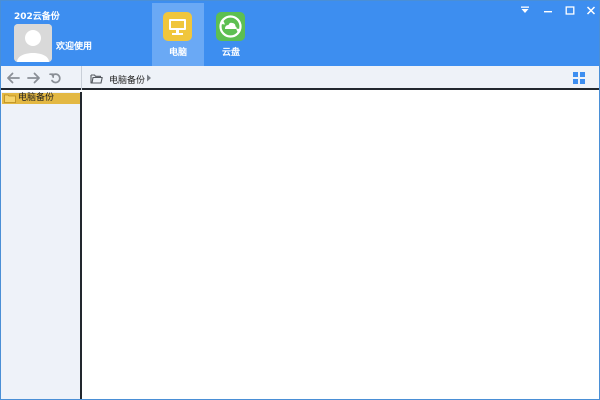 Image resolution: width=600 pixels, height=400 pixels. I want to click on forward-arrow-icon, so click(33, 78).